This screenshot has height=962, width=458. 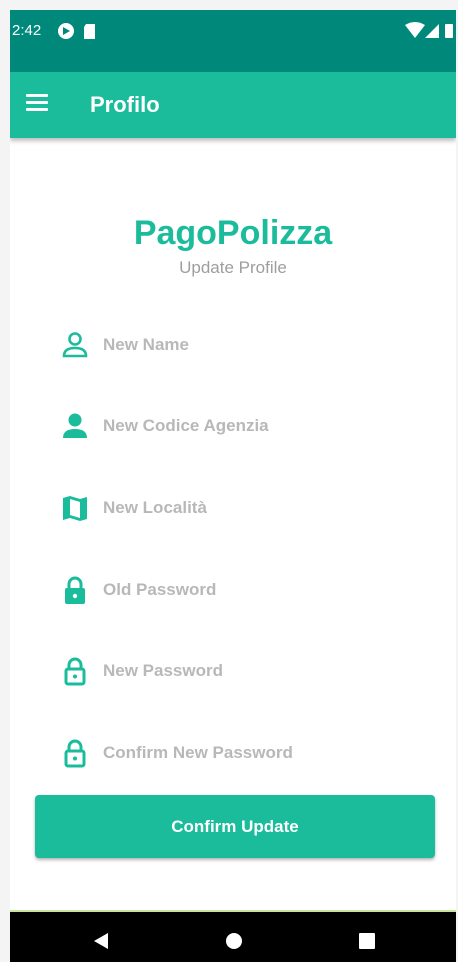 What do you see at coordinates (146, 344) in the screenshot?
I see `new-name-placeholder: New Name` at bounding box center [146, 344].